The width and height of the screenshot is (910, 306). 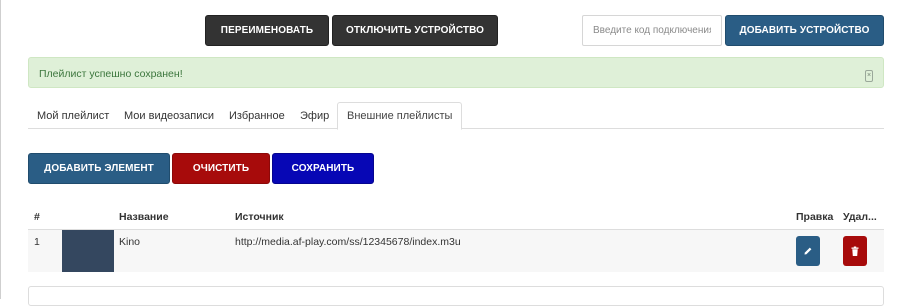 I want to click on column-header-source: Источник, so click(x=259, y=217).